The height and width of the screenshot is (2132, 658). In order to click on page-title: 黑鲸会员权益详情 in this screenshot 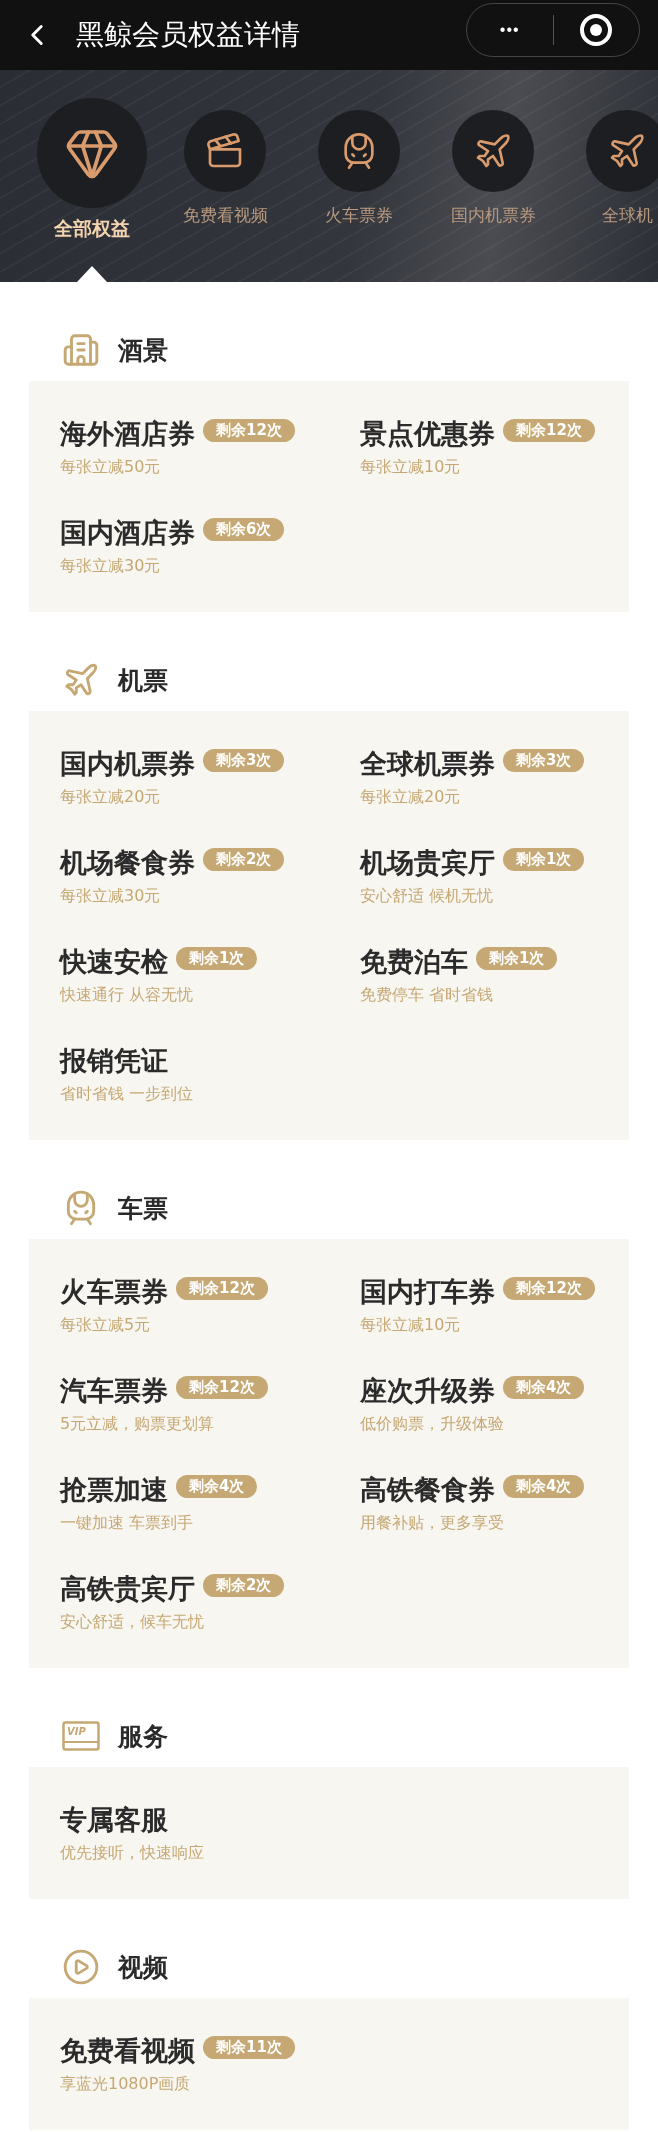, I will do `click(188, 35)`.